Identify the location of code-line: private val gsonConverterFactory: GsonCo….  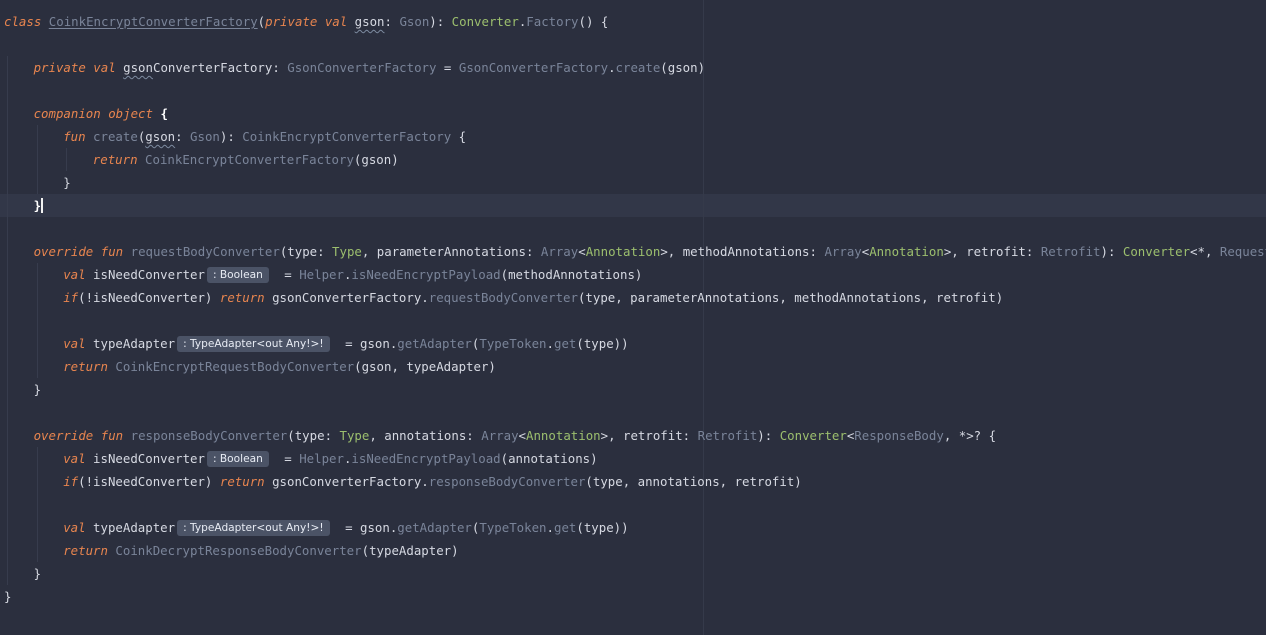
(633, 67).